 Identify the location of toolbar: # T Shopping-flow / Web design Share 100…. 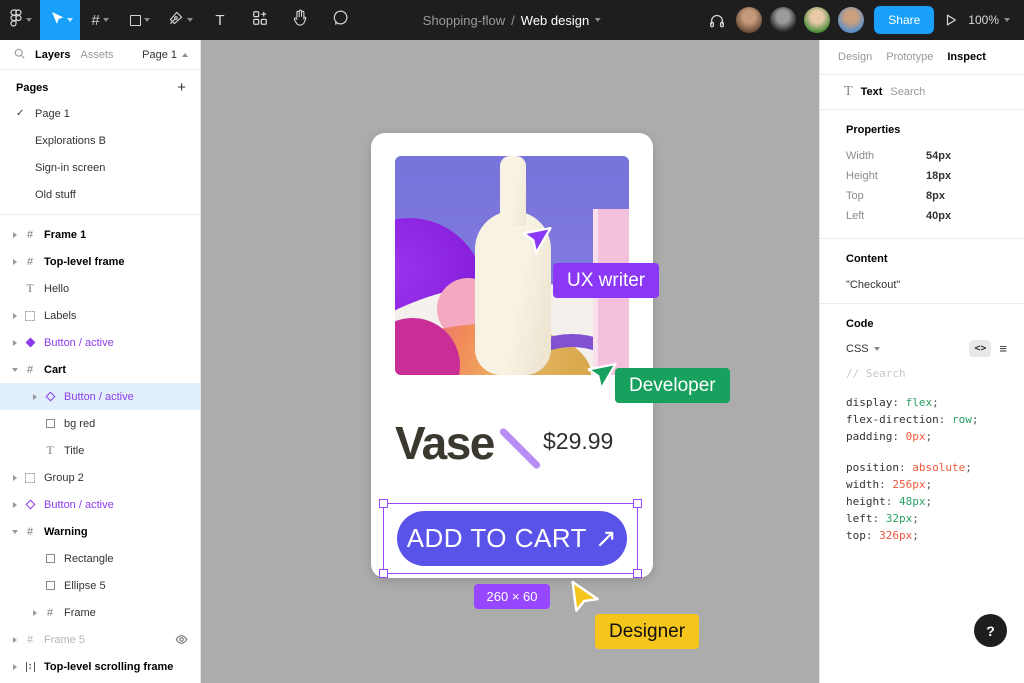
(512, 20).